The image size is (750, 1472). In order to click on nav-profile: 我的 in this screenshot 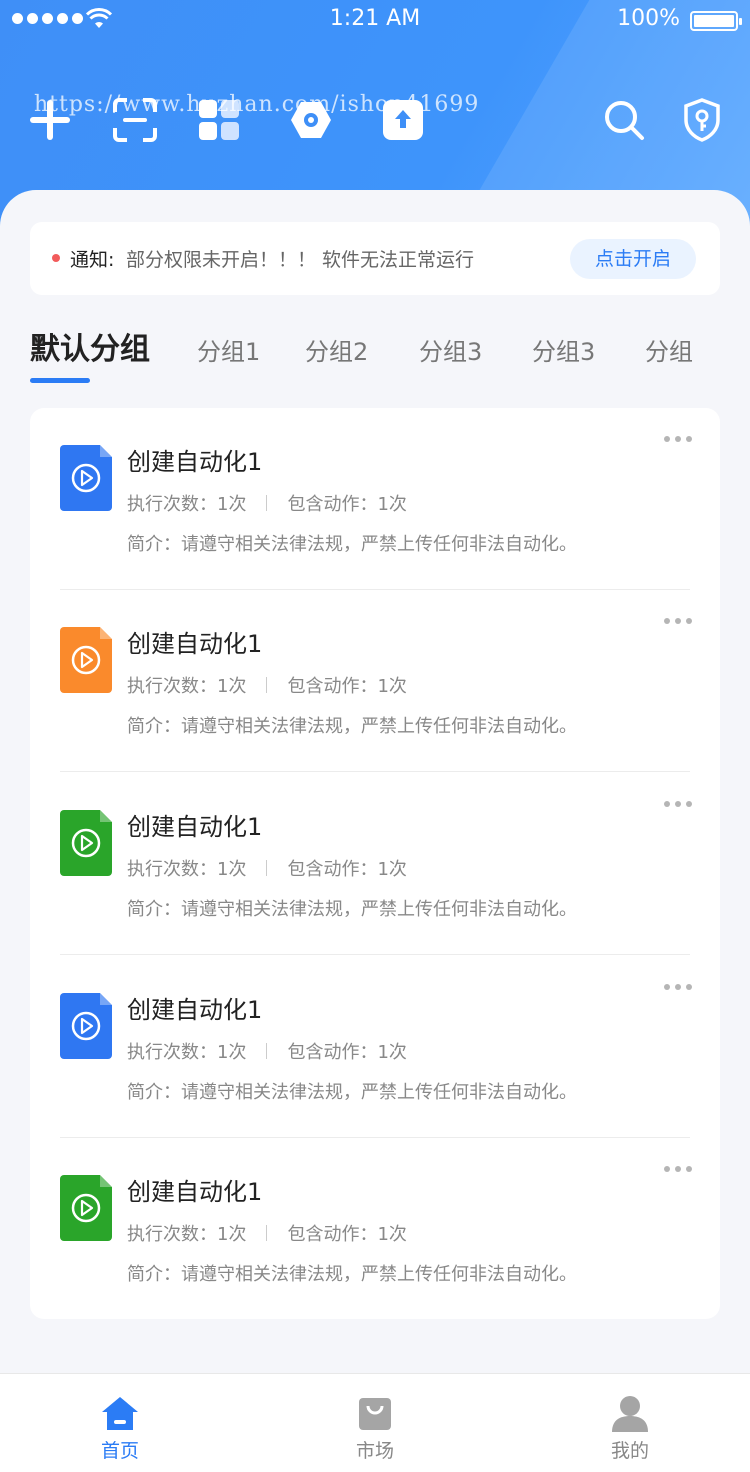, I will do `click(630, 1423)`.